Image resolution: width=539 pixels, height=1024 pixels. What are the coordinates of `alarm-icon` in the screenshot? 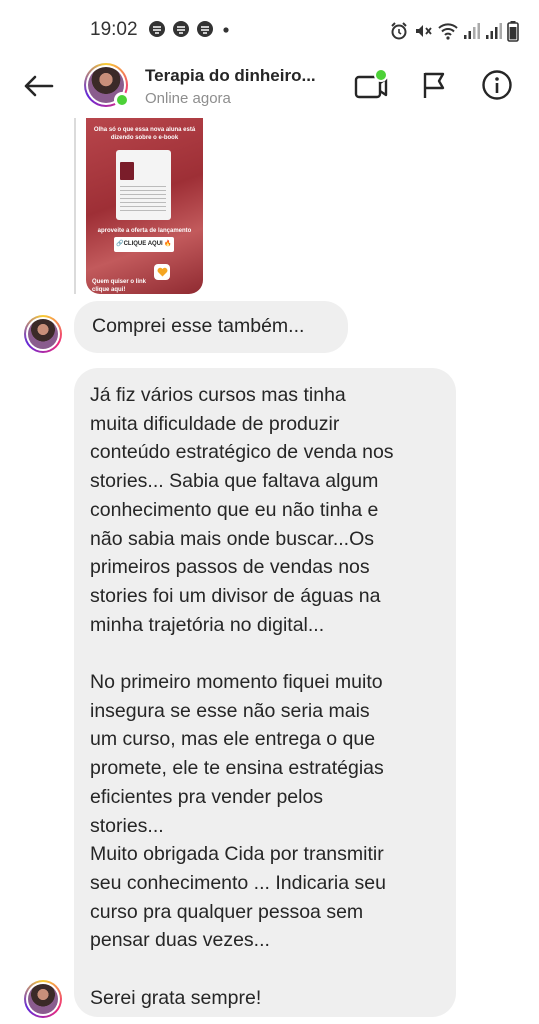 It's located at (399, 31).